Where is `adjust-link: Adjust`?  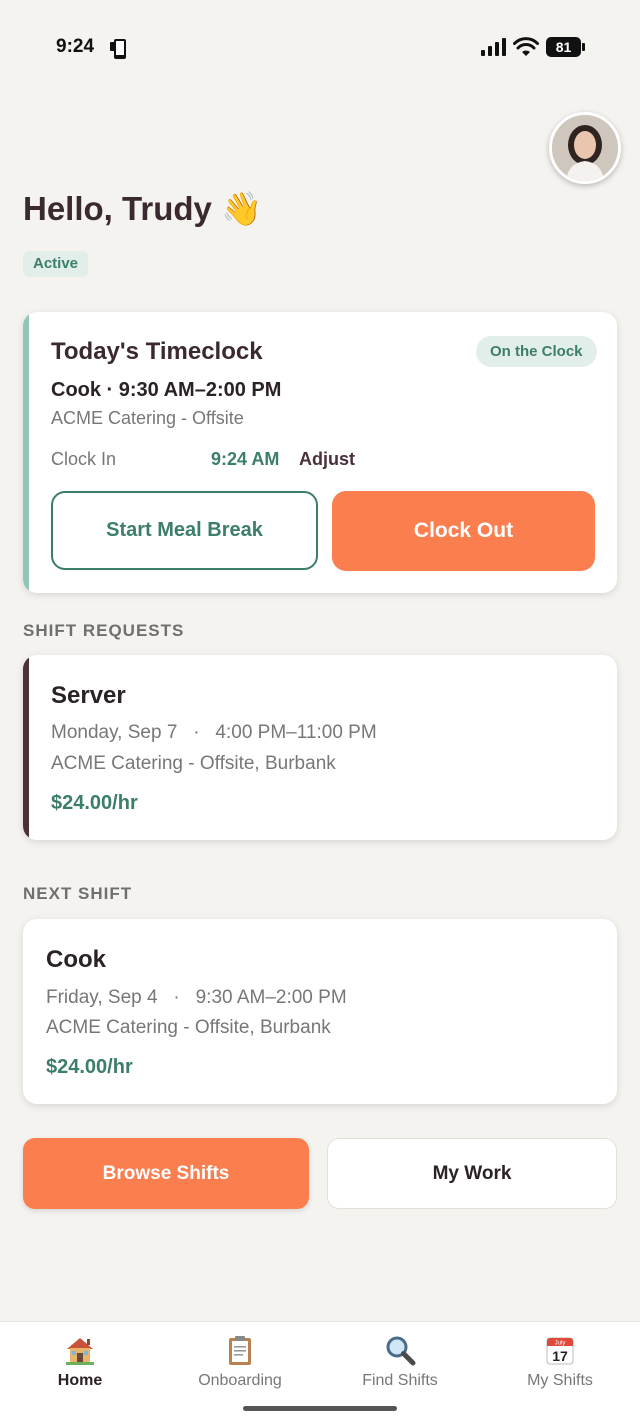 adjust-link: Adjust is located at coordinates (327, 459).